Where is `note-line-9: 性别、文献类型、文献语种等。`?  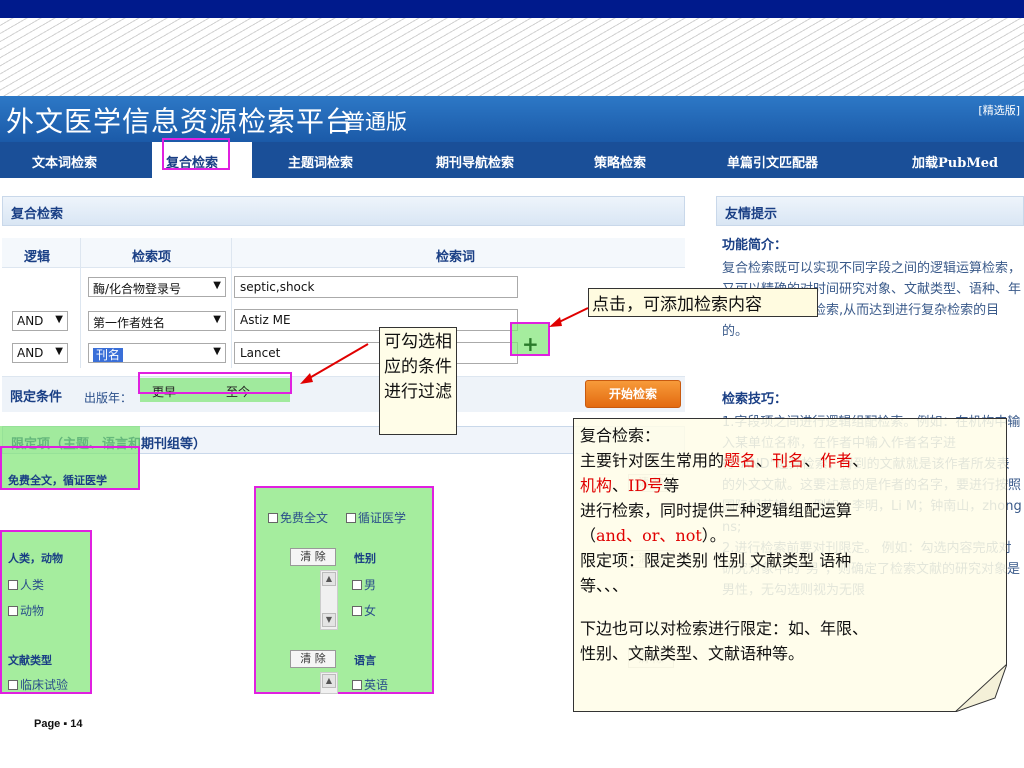 note-line-9: 性别、文献类型、文献语种等。 is located at coordinates (692, 653).